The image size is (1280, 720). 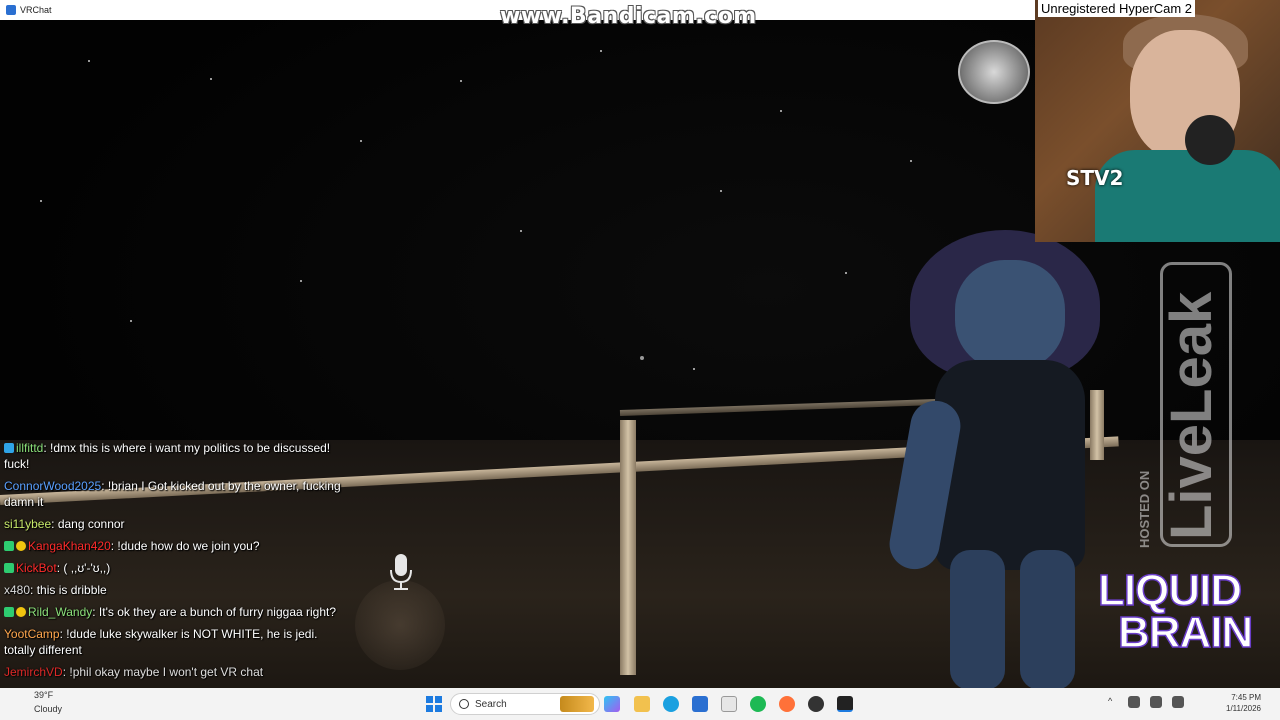 What do you see at coordinates (44, 695) in the screenshot?
I see `weather-temp: 39°F` at bounding box center [44, 695].